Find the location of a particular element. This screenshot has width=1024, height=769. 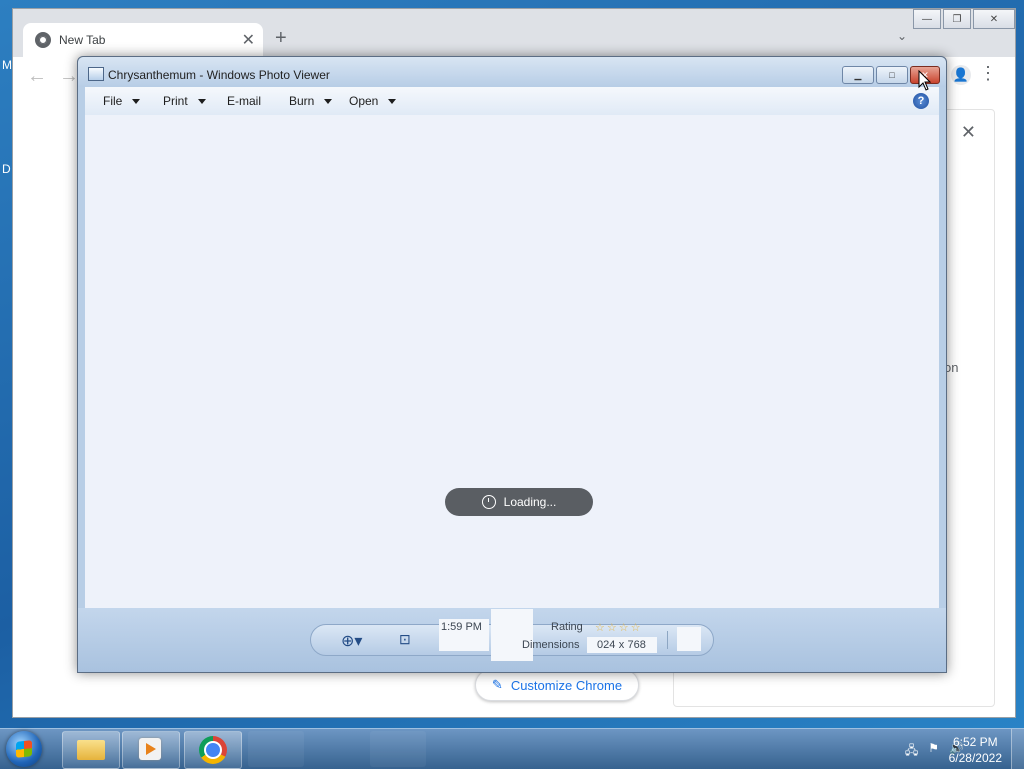

folder-icon is located at coordinates (91, 750).